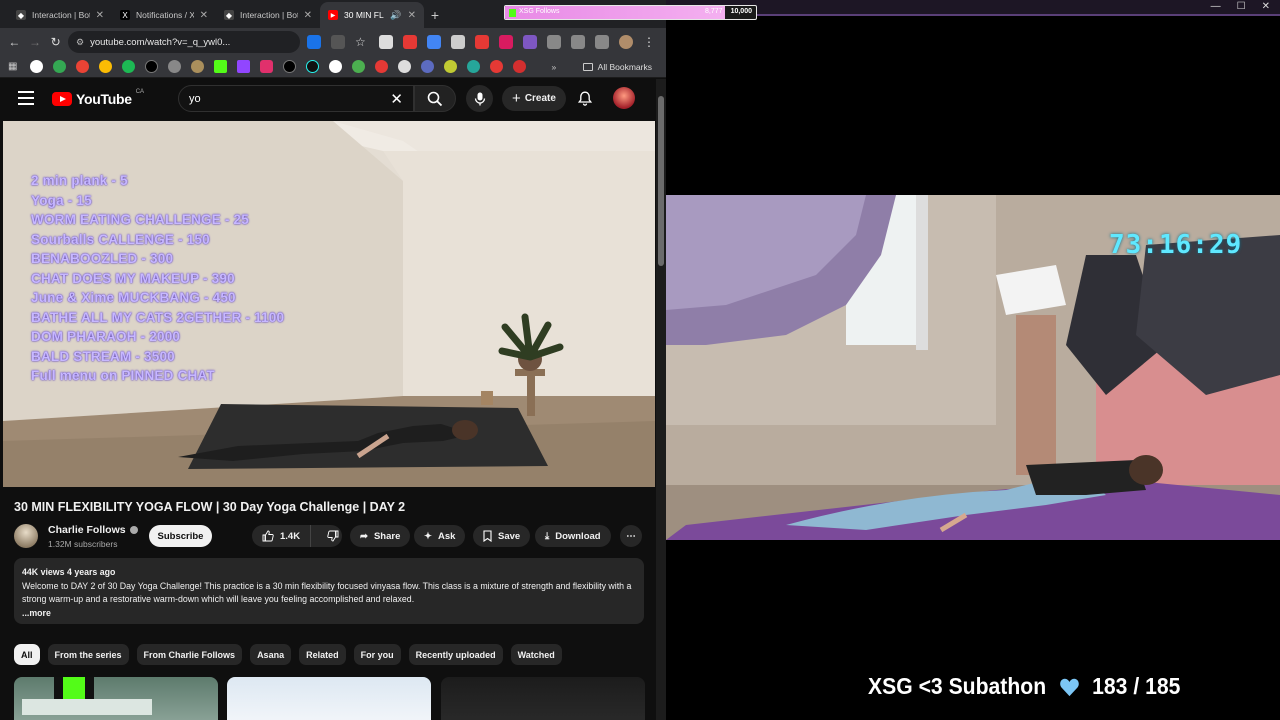 This screenshot has width=1280, height=720. Describe the element at coordinates (14, 42) in the screenshot. I see `back-button: ←` at that location.